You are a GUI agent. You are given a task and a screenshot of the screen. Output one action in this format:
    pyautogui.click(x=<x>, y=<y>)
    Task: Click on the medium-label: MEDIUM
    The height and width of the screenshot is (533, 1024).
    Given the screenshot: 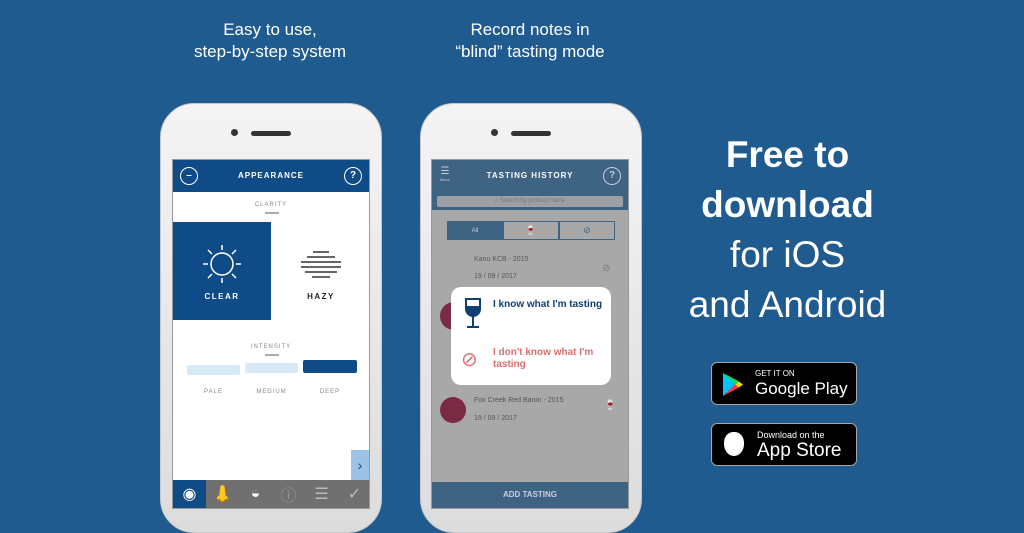 What is the action you would take?
    pyautogui.click(x=271, y=392)
    